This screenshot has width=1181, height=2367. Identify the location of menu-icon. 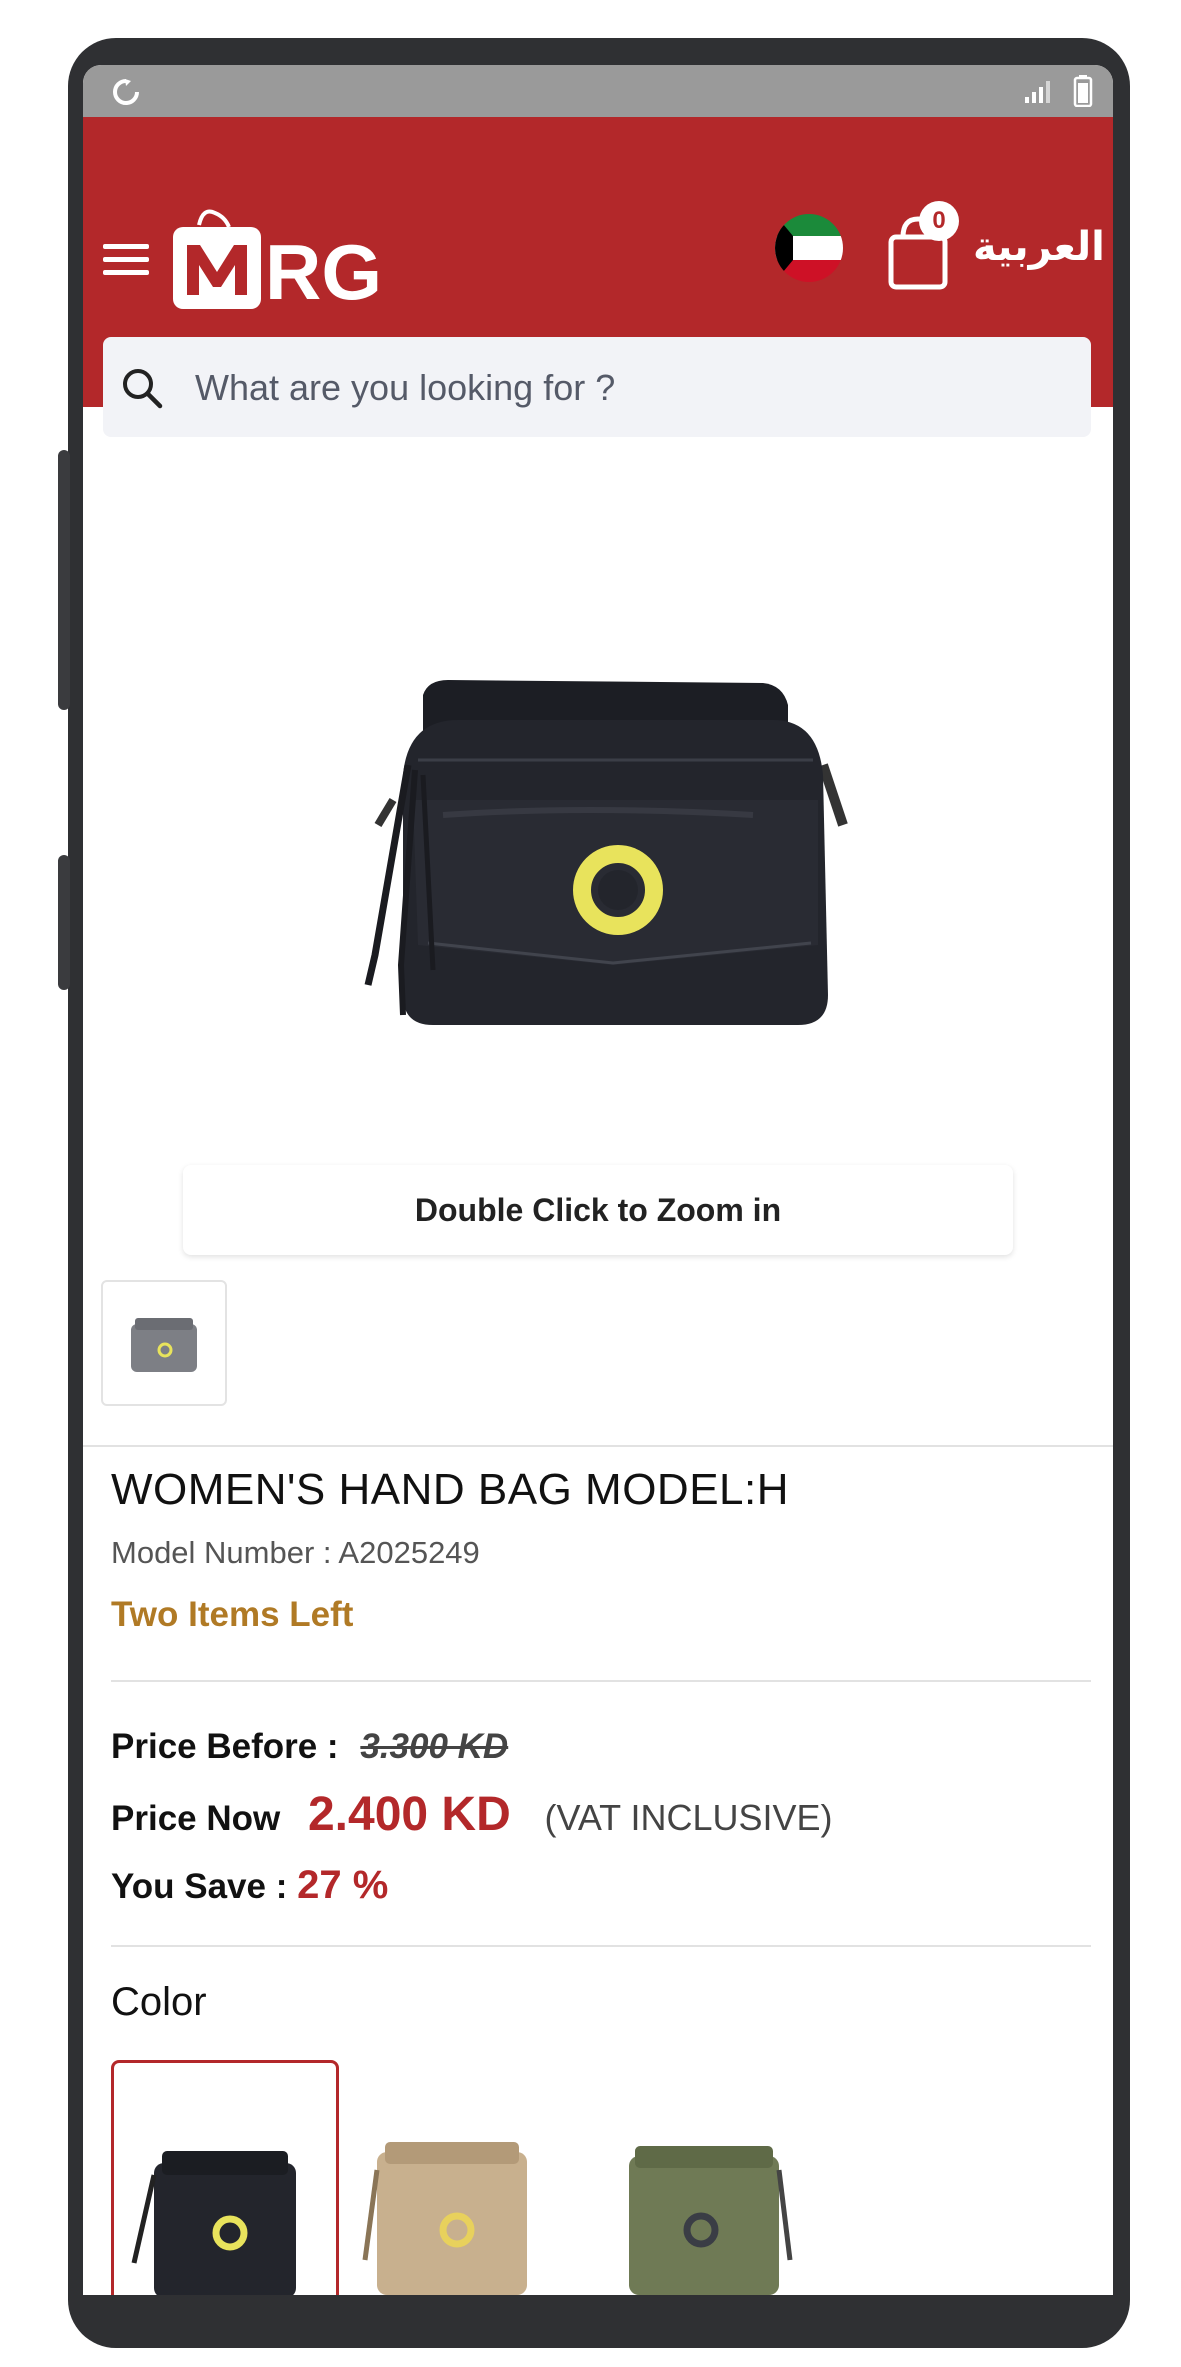
(127, 260).